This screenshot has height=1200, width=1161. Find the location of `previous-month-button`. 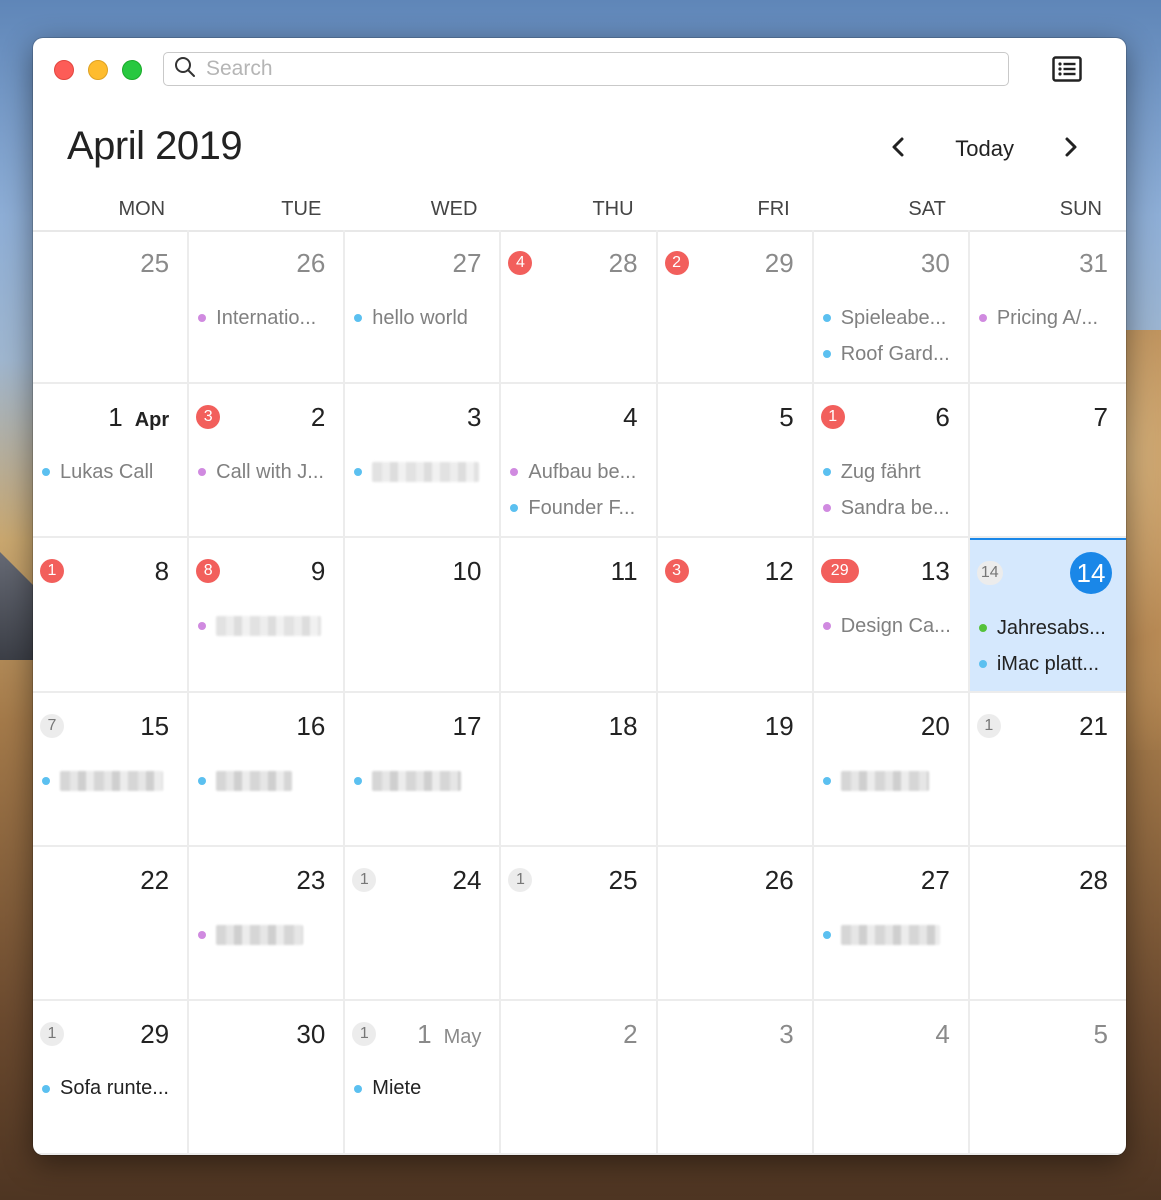

previous-month-button is located at coordinates (898, 149).